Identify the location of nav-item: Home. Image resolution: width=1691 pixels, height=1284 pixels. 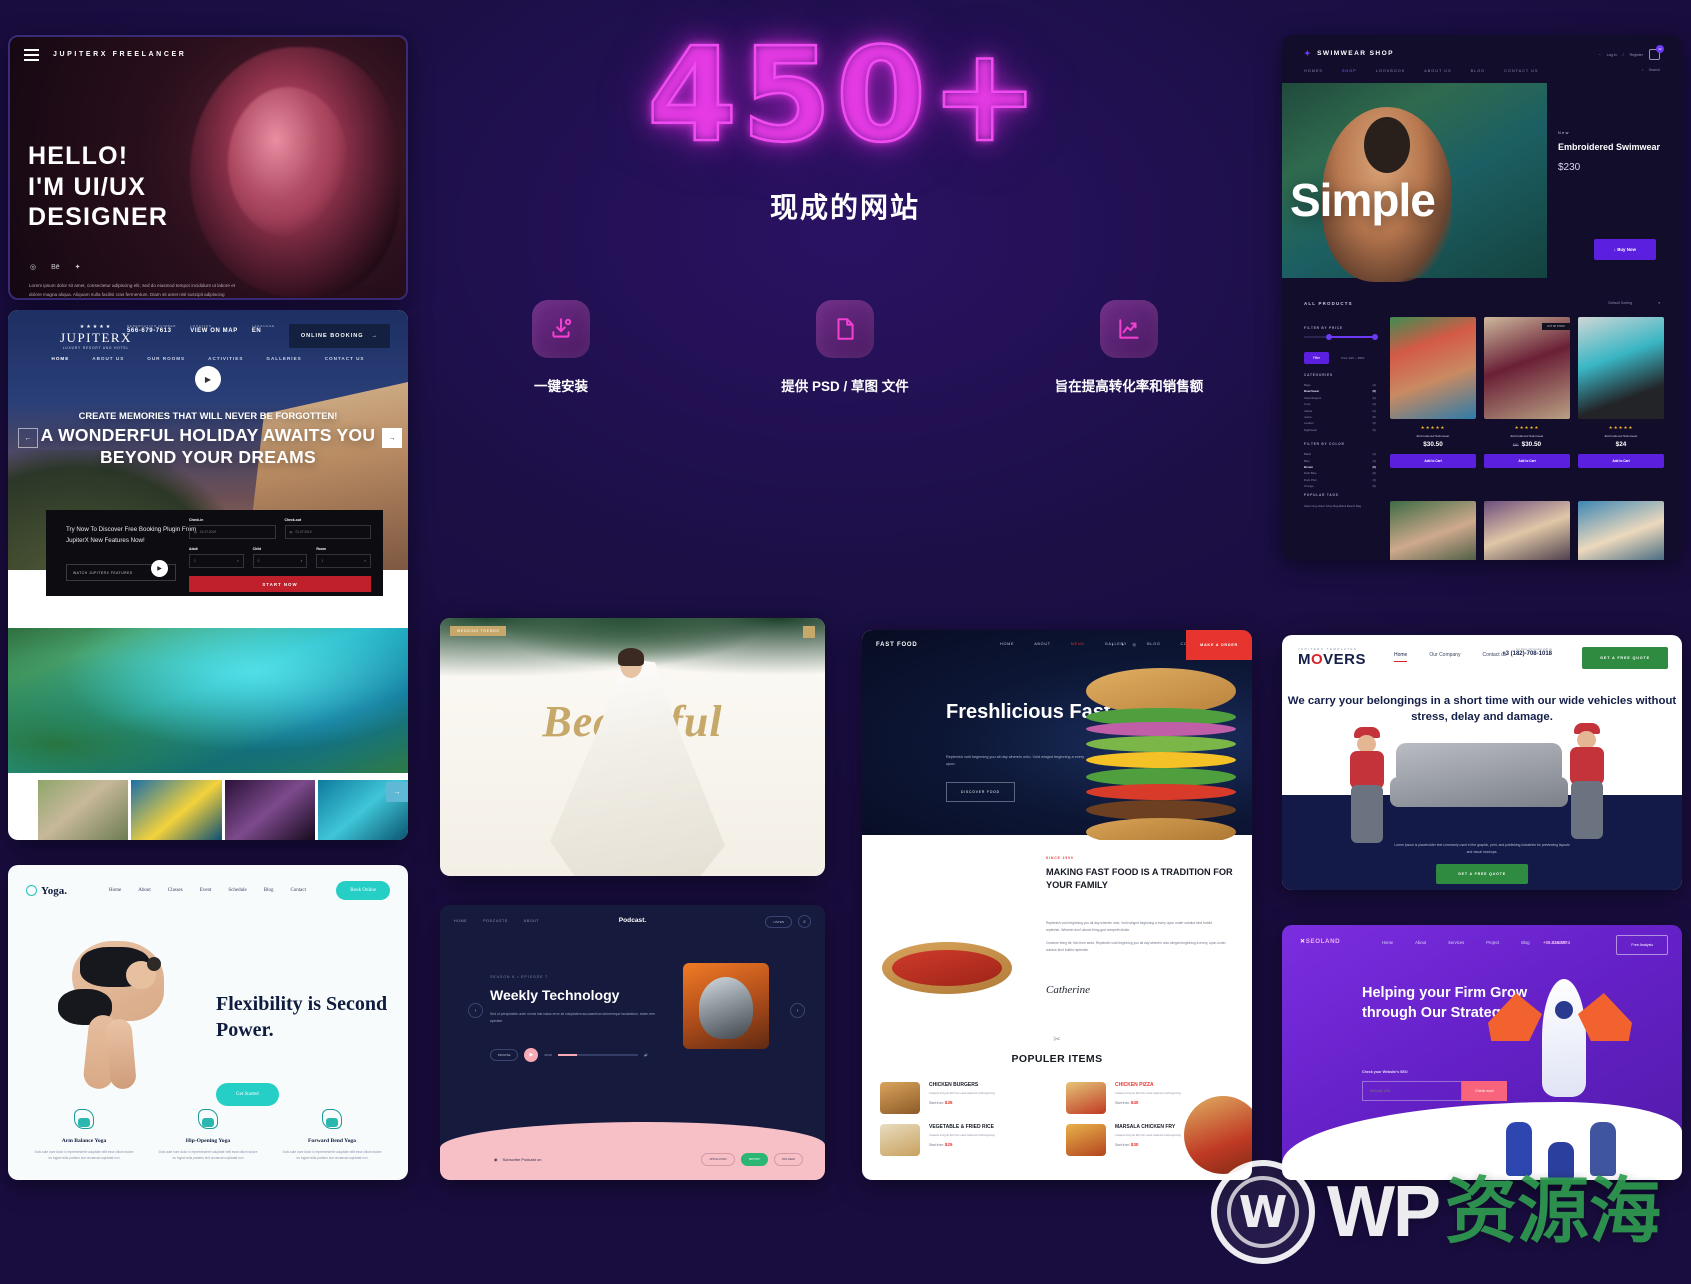
(115, 890).